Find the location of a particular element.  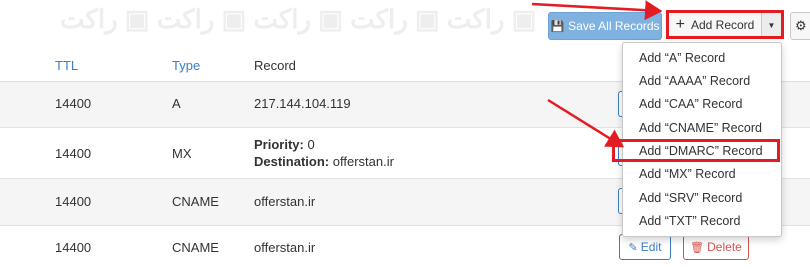

dropdown-item-add-a: Add “A” Record is located at coordinates (682, 58).